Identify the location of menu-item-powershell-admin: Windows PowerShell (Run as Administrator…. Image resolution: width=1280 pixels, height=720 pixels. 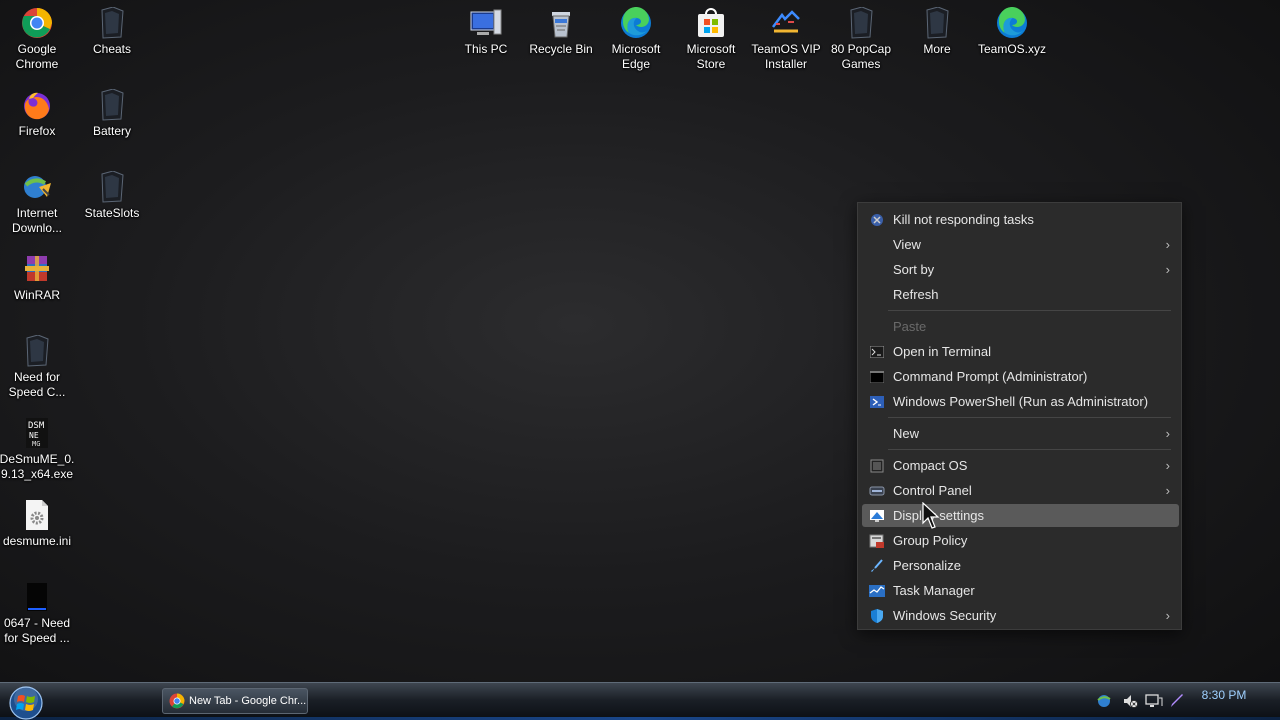
(1020, 401).